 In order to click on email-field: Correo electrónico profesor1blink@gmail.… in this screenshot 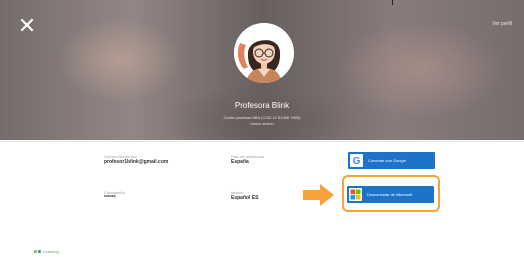, I will do `click(136, 160)`.